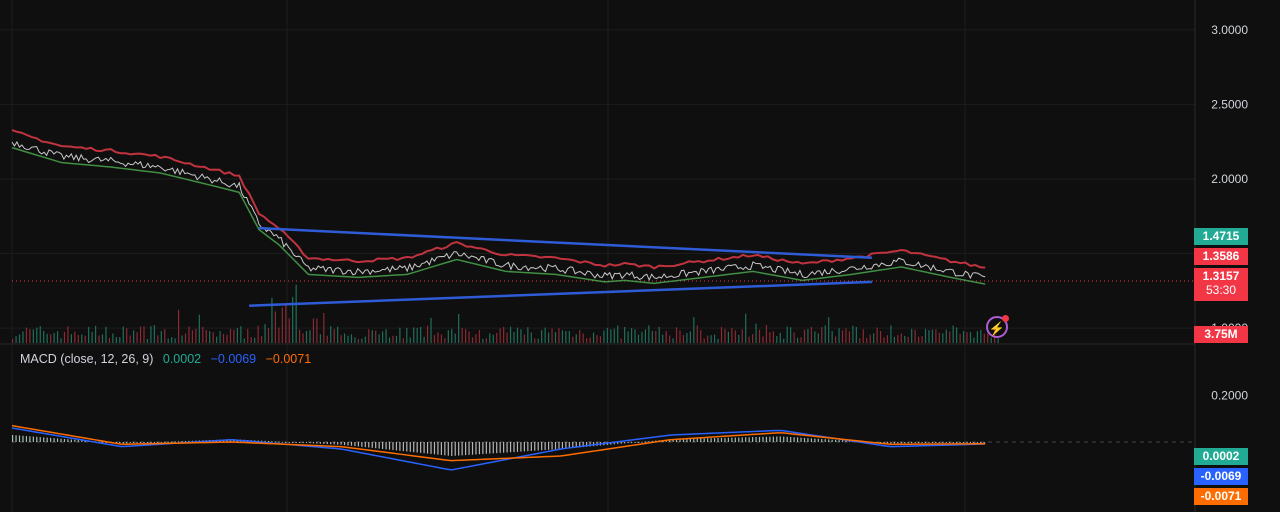  What do you see at coordinates (1221, 496) in the screenshot?
I see `macd-signal-badge: -0.0071` at bounding box center [1221, 496].